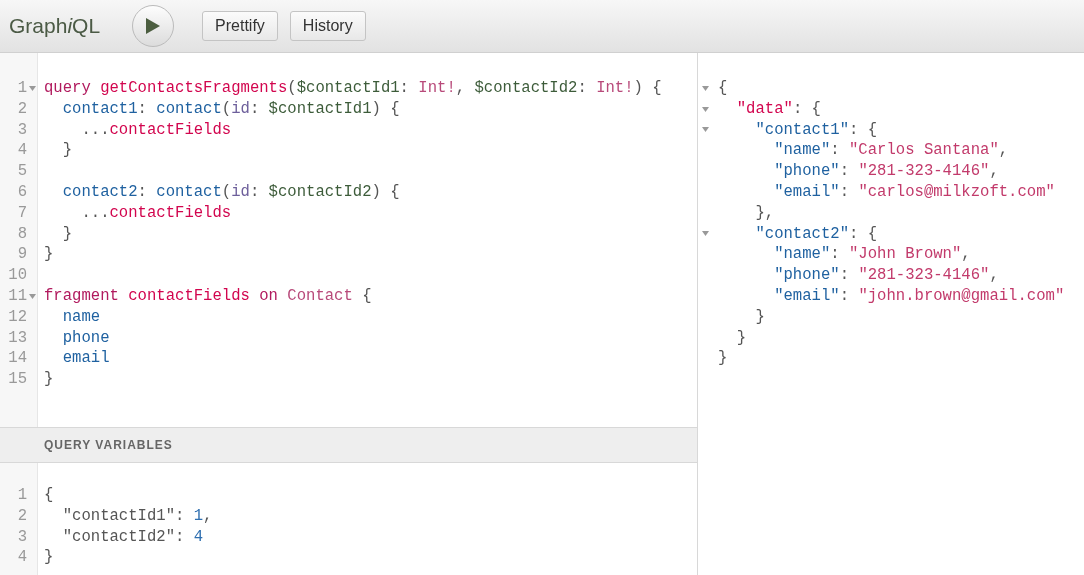 The height and width of the screenshot is (575, 1084). What do you see at coordinates (17, 296) in the screenshot?
I see `line-number: 11` at bounding box center [17, 296].